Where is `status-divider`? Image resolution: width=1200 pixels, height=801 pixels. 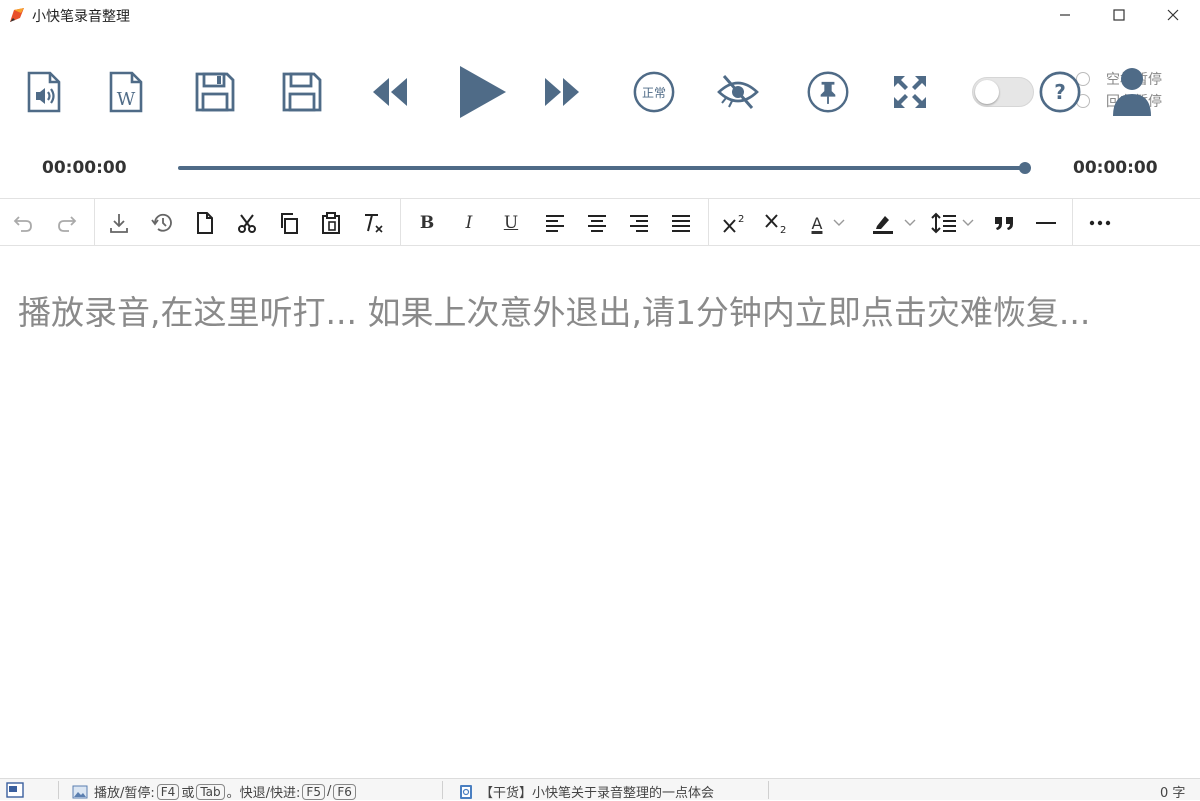 status-divider is located at coordinates (58, 790).